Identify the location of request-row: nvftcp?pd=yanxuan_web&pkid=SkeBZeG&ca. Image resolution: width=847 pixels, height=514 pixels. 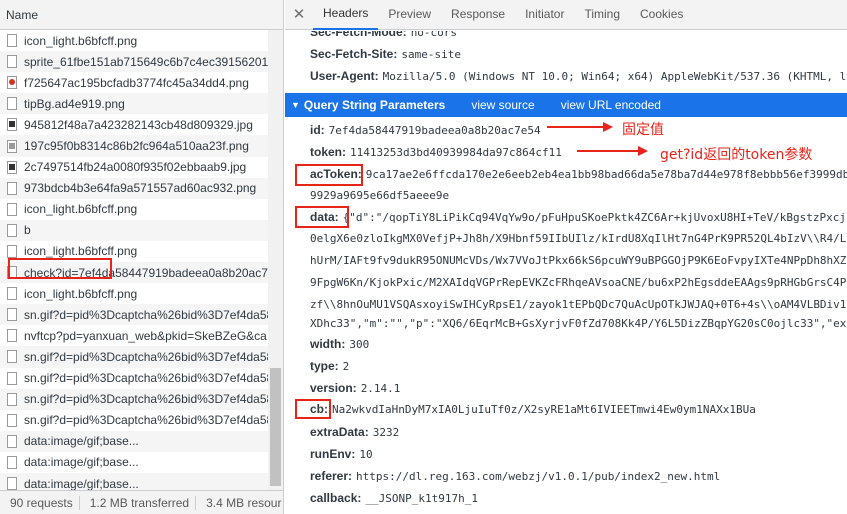
(134, 335).